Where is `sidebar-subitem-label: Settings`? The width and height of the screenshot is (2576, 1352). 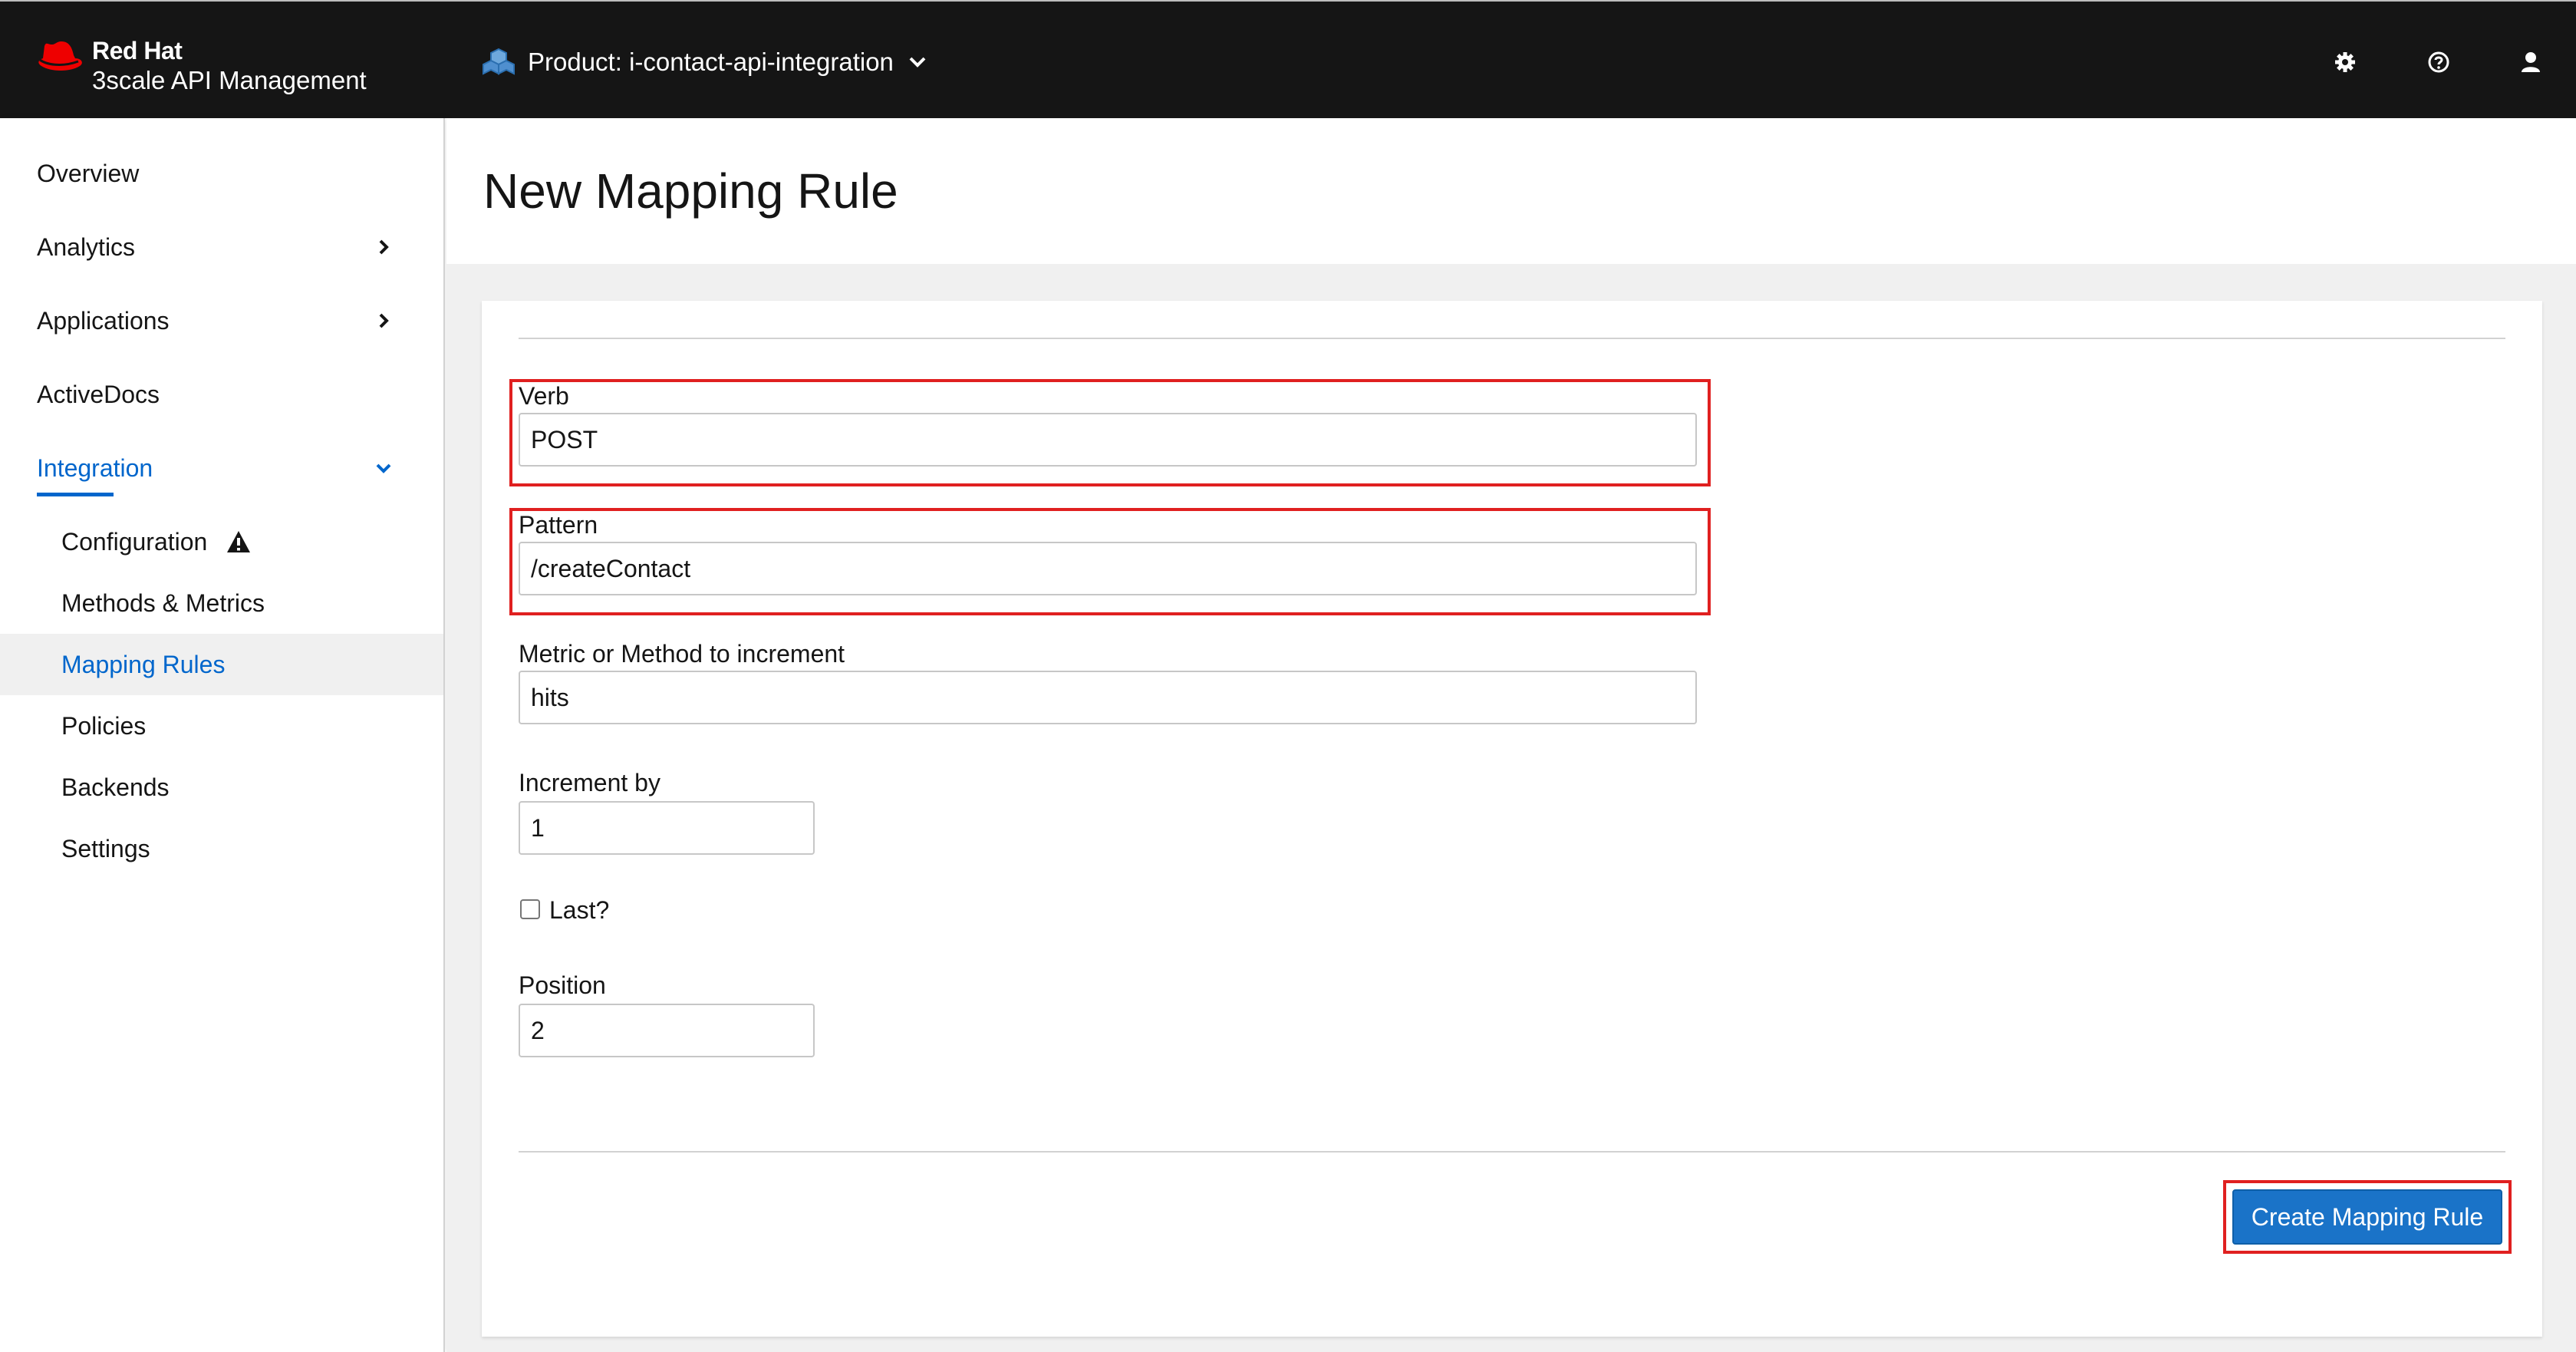 sidebar-subitem-label: Settings is located at coordinates (105, 848).